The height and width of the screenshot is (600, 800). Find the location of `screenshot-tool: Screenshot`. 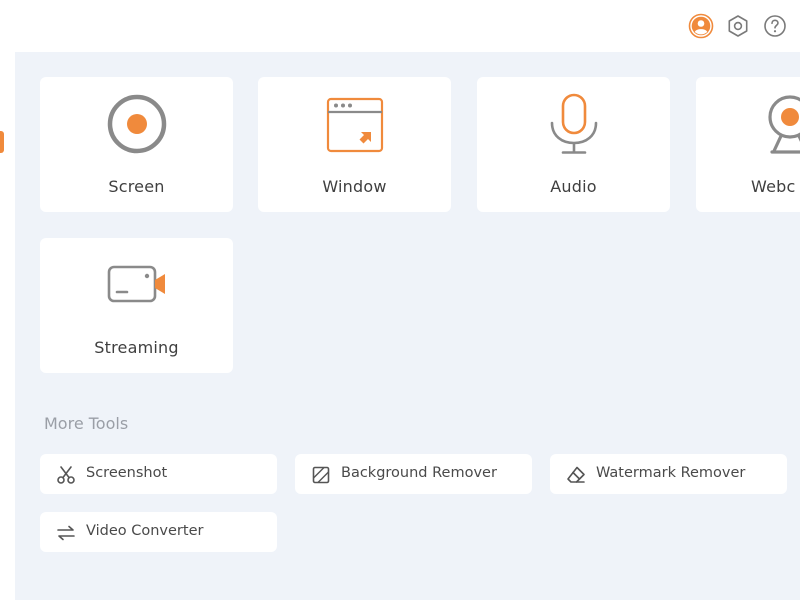

screenshot-tool: Screenshot is located at coordinates (158, 474).